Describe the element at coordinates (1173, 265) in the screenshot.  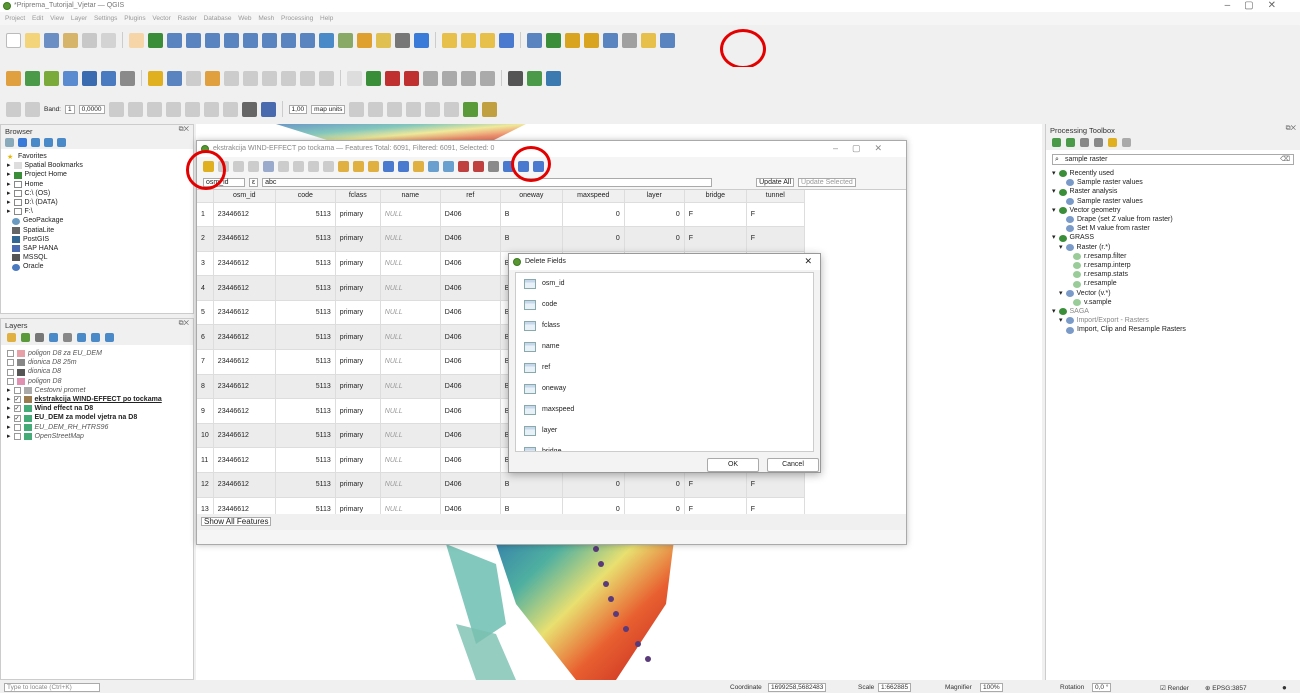
I see `toolbox-item: r.resamp.interp` at that location.